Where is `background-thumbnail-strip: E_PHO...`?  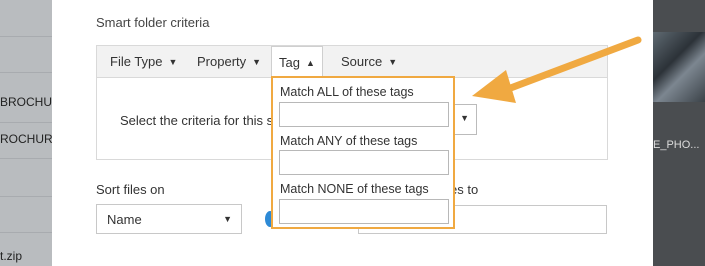 background-thumbnail-strip: E_PHO... is located at coordinates (679, 133).